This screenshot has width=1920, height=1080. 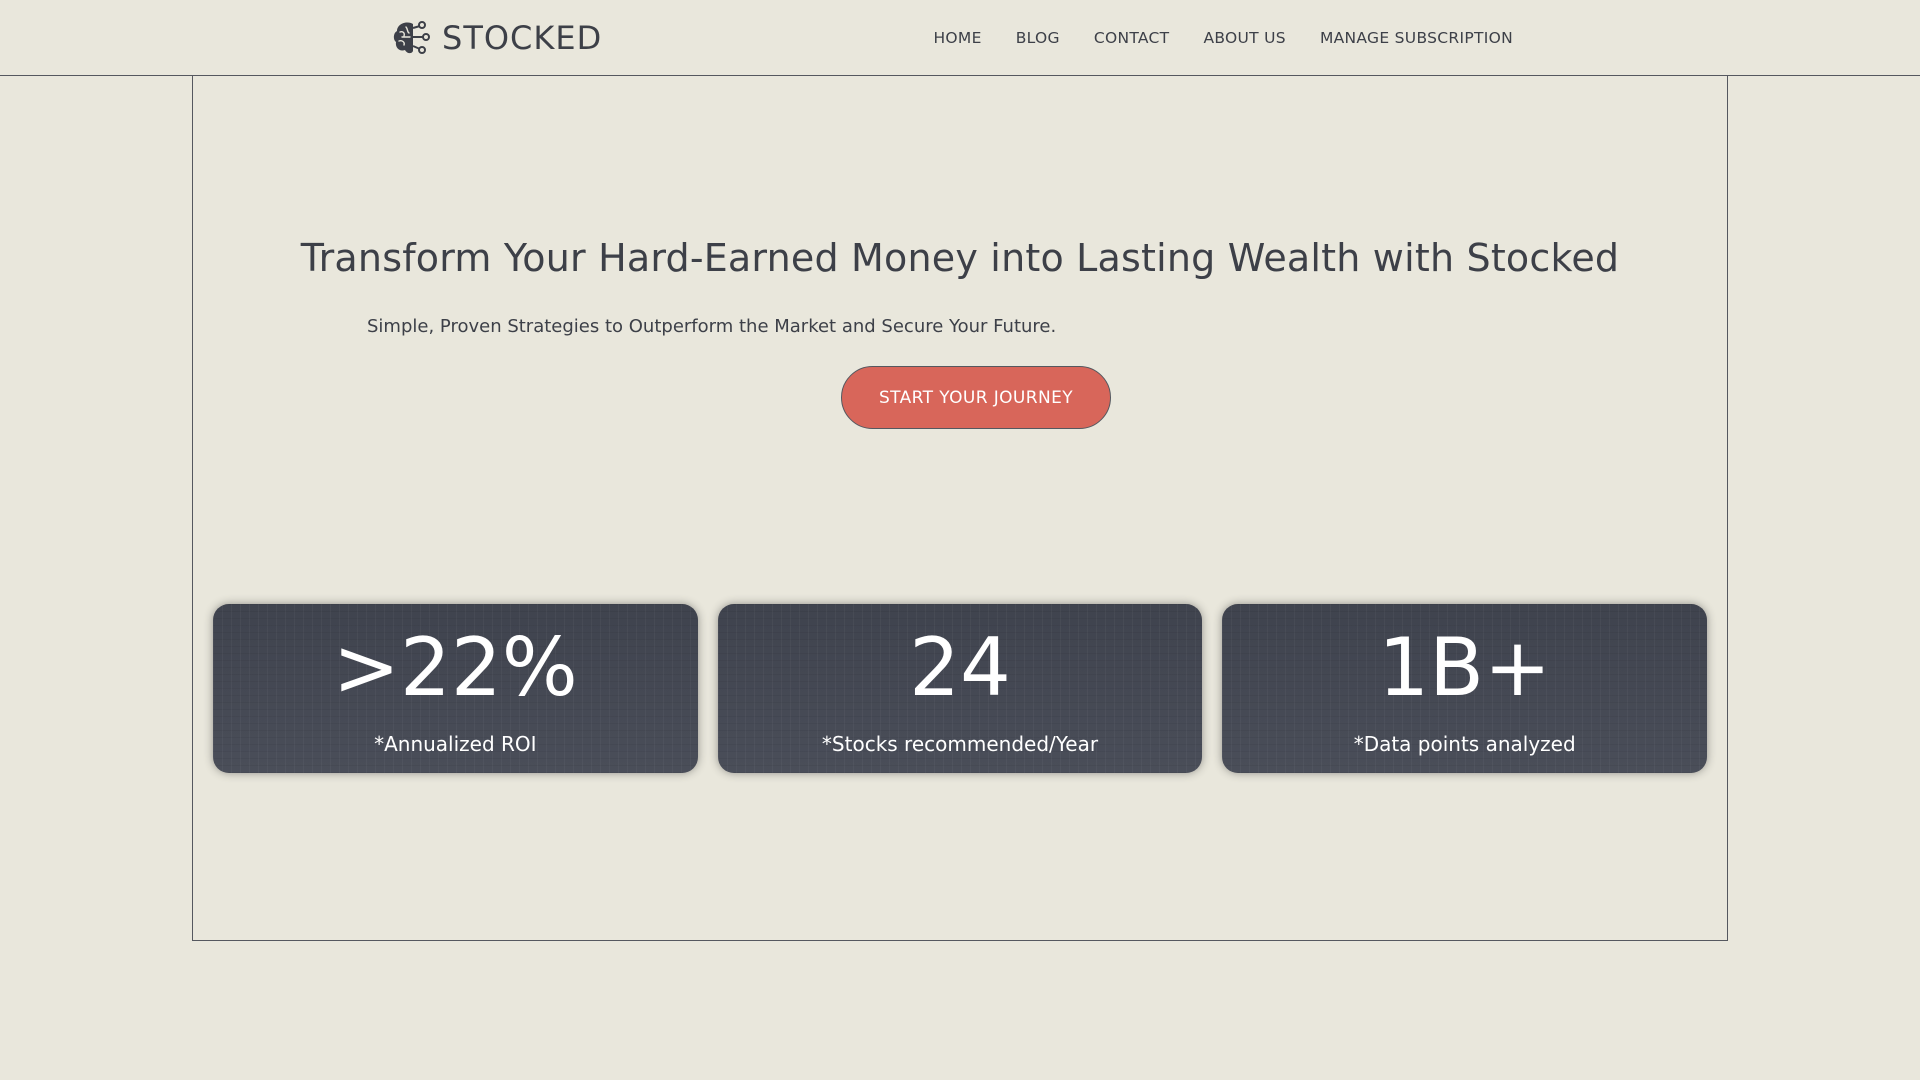 What do you see at coordinates (1416, 38) in the screenshot?
I see `nav-link-manage-subscription: MANAGE SUBSCRIPTION` at bounding box center [1416, 38].